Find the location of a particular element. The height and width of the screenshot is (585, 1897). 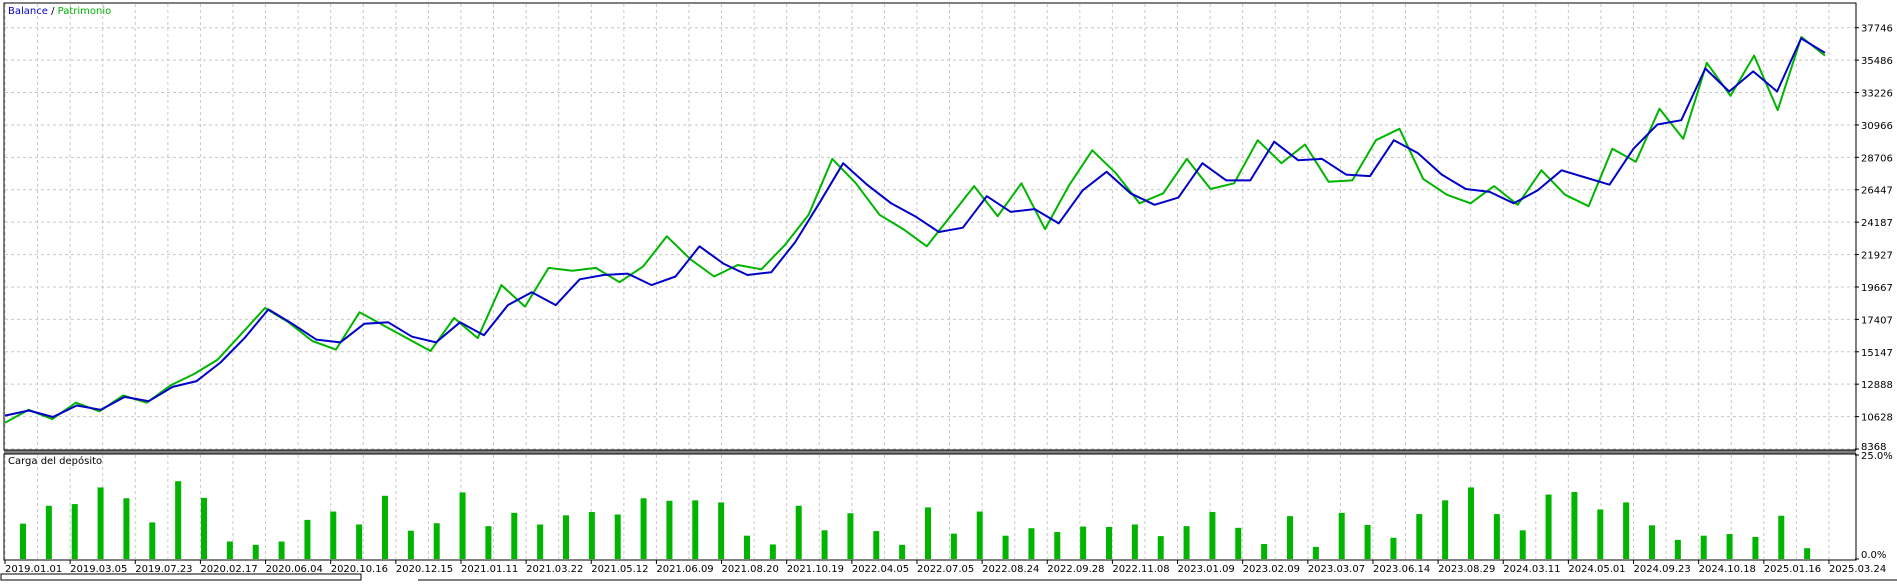

x-tick-label: 2021.01.11 is located at coordinates (489, 569).